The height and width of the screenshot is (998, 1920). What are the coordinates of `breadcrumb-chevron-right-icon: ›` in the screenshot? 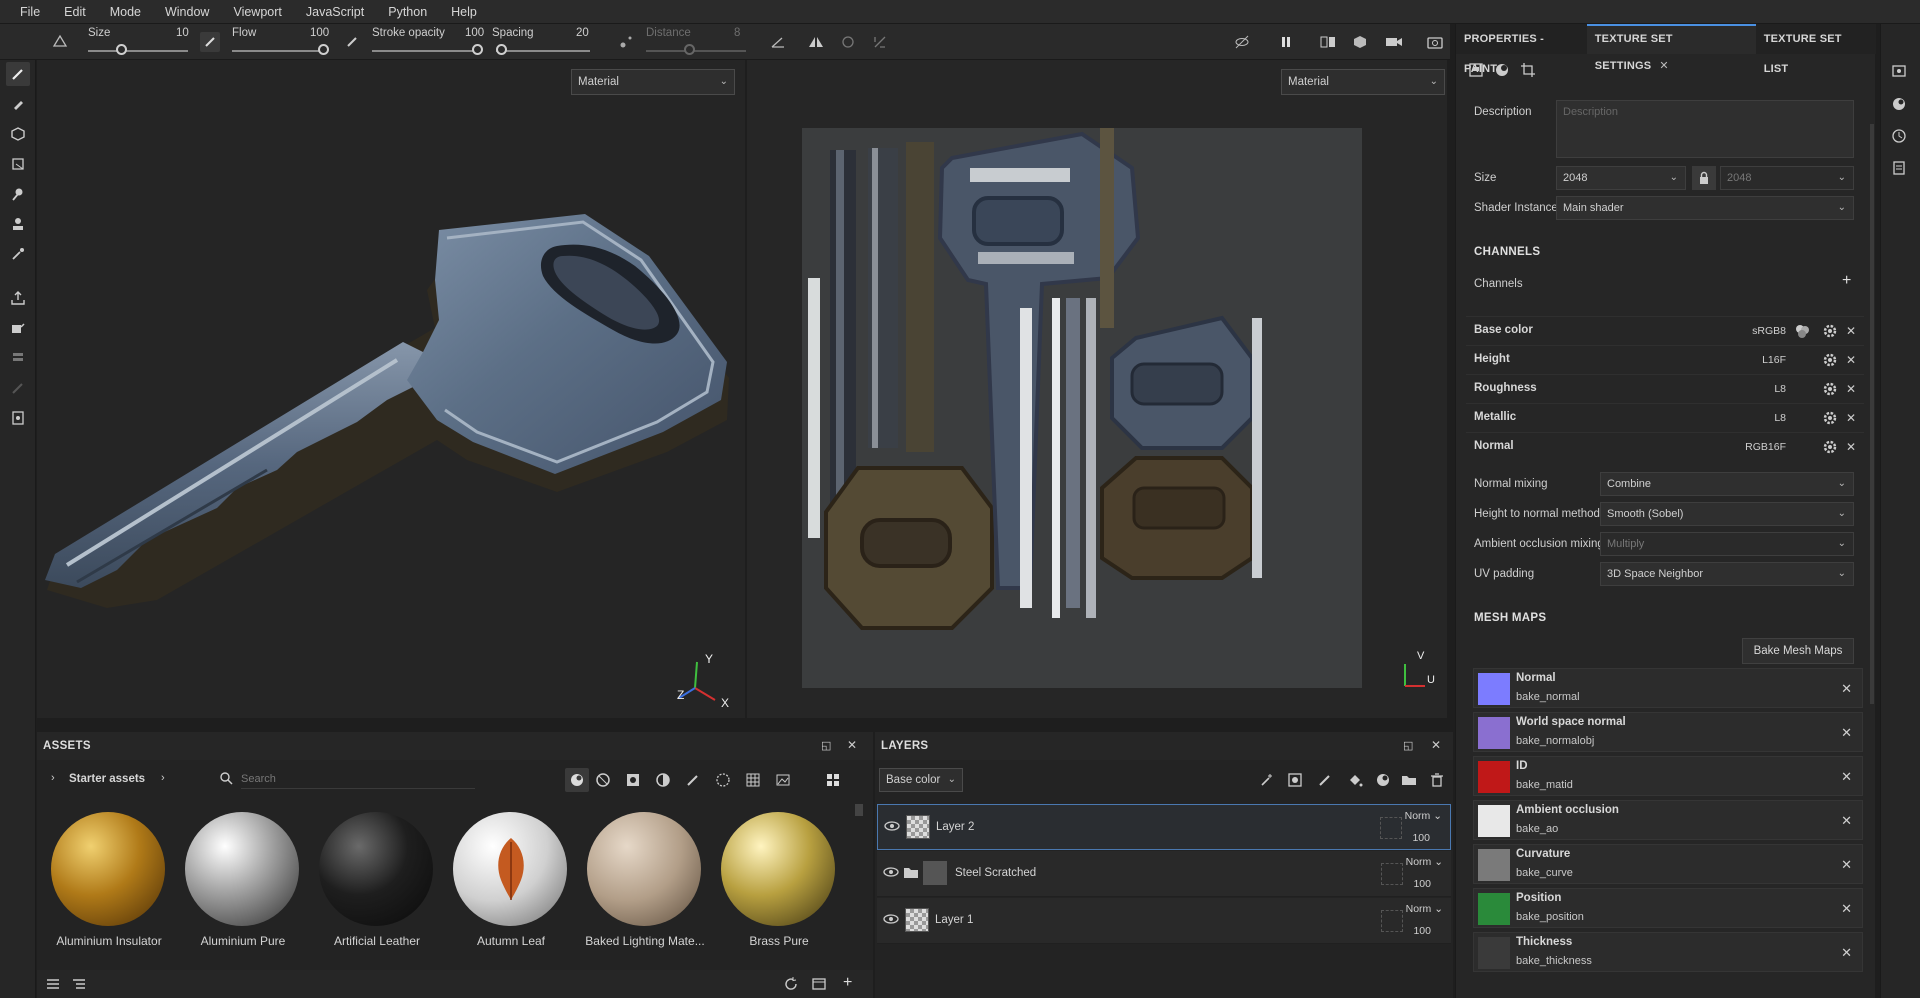 It's located at (163, 778).